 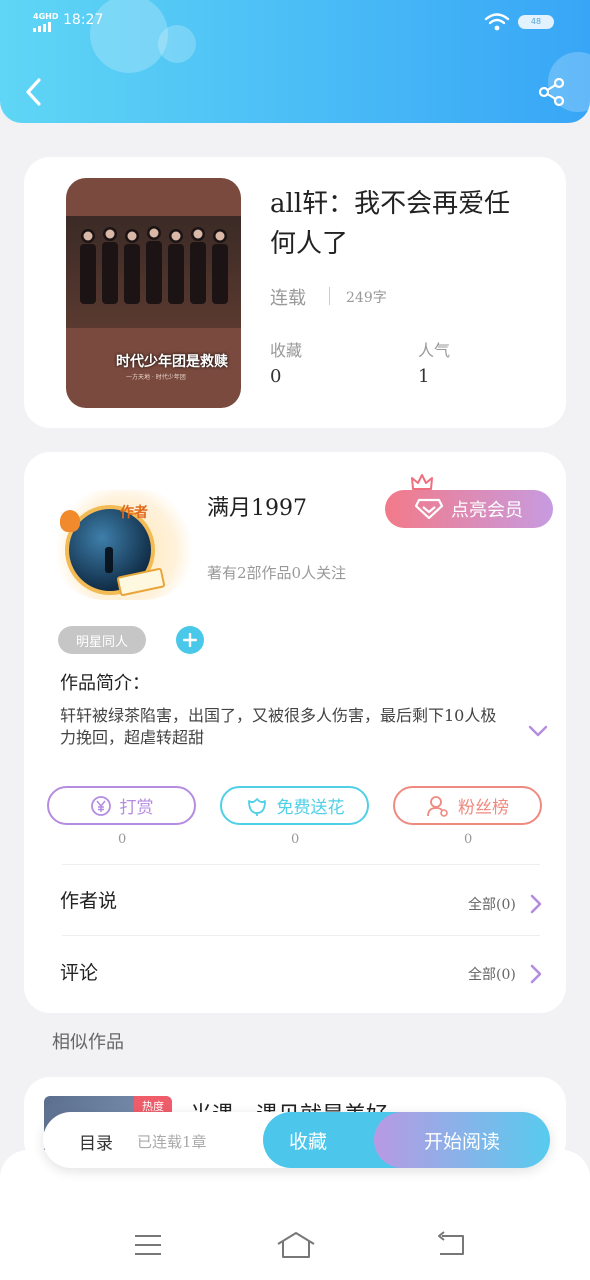 I want to click on cover-figures, so click(x=154, y=265).